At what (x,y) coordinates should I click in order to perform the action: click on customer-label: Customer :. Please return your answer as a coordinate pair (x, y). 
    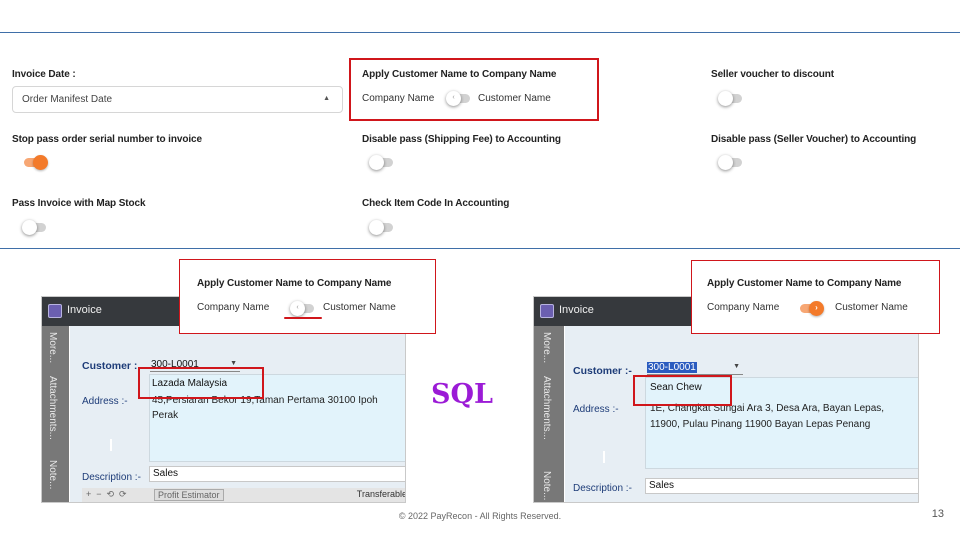
    Looking at the image, I should click on (110, 366).